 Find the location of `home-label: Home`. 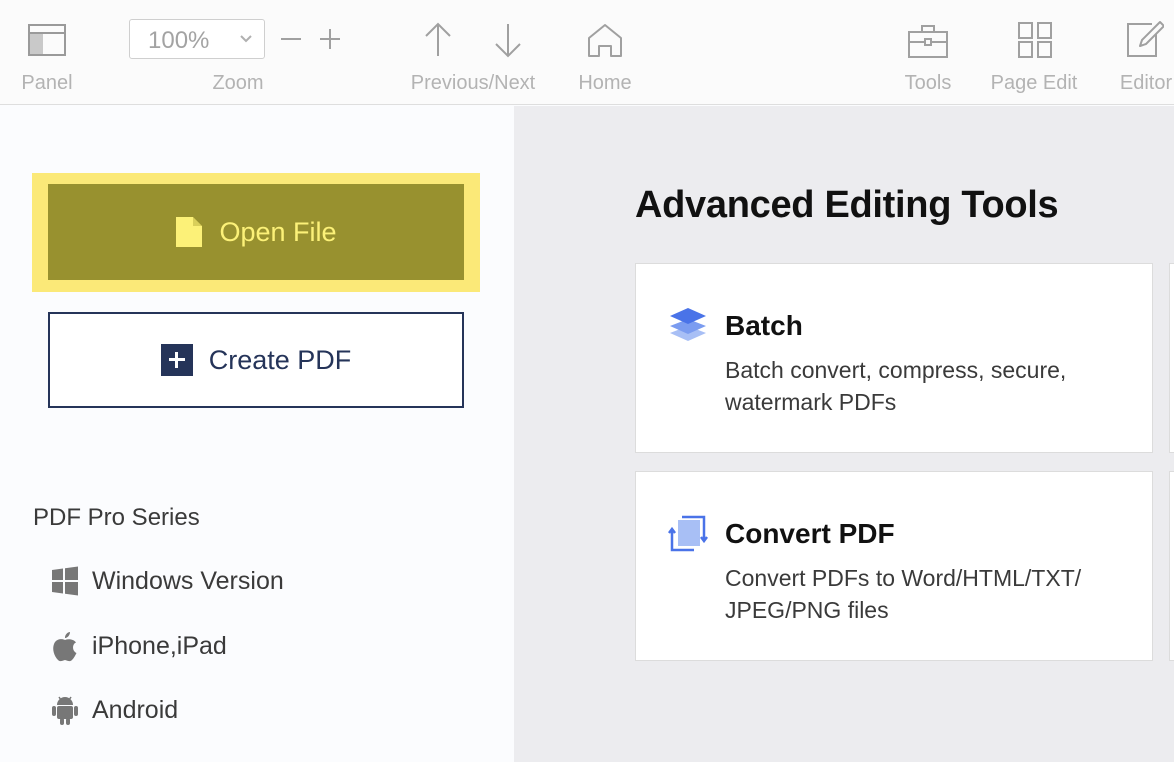

home-label: Home is located at coordinates (605, 83).